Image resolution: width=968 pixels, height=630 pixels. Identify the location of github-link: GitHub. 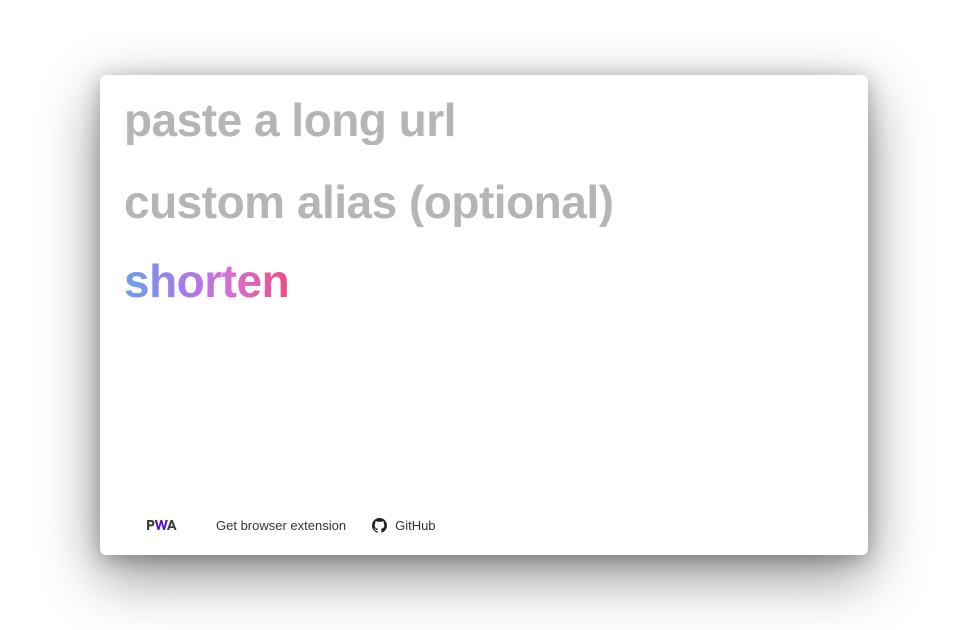
(404, 525).